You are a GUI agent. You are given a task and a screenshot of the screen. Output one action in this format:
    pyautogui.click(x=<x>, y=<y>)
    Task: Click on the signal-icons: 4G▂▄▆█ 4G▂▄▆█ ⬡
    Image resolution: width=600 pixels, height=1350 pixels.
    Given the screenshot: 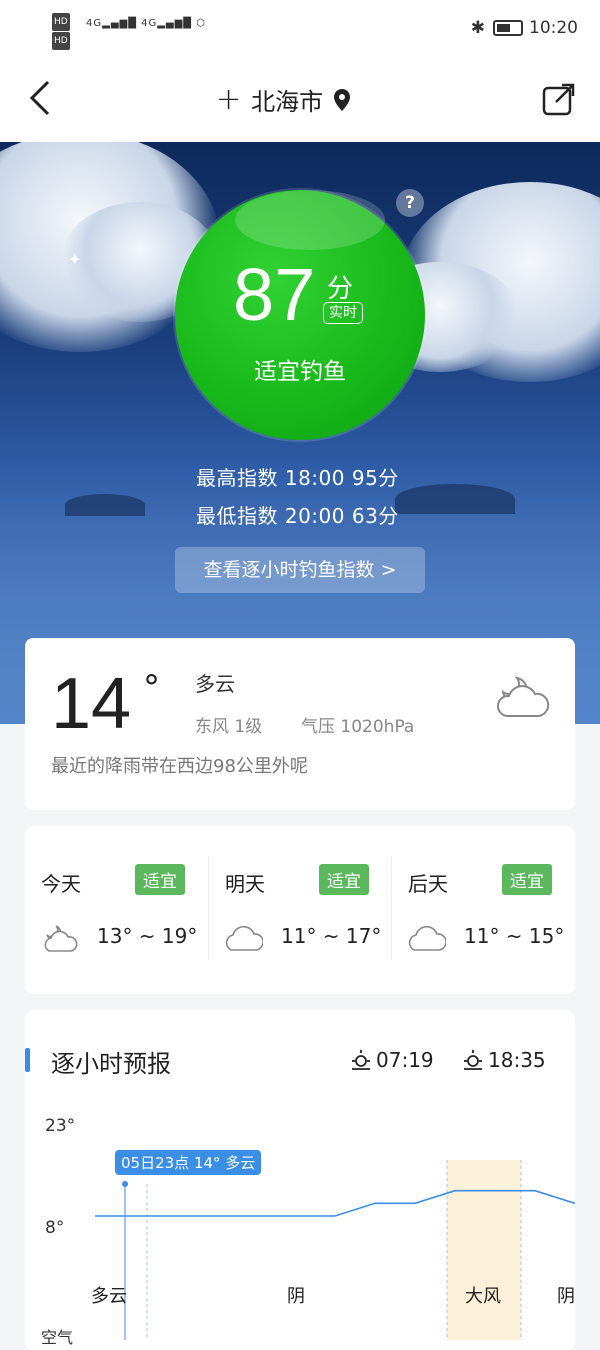 What is the action you would take?
    pyautogui.click(x=146, y=23)
    